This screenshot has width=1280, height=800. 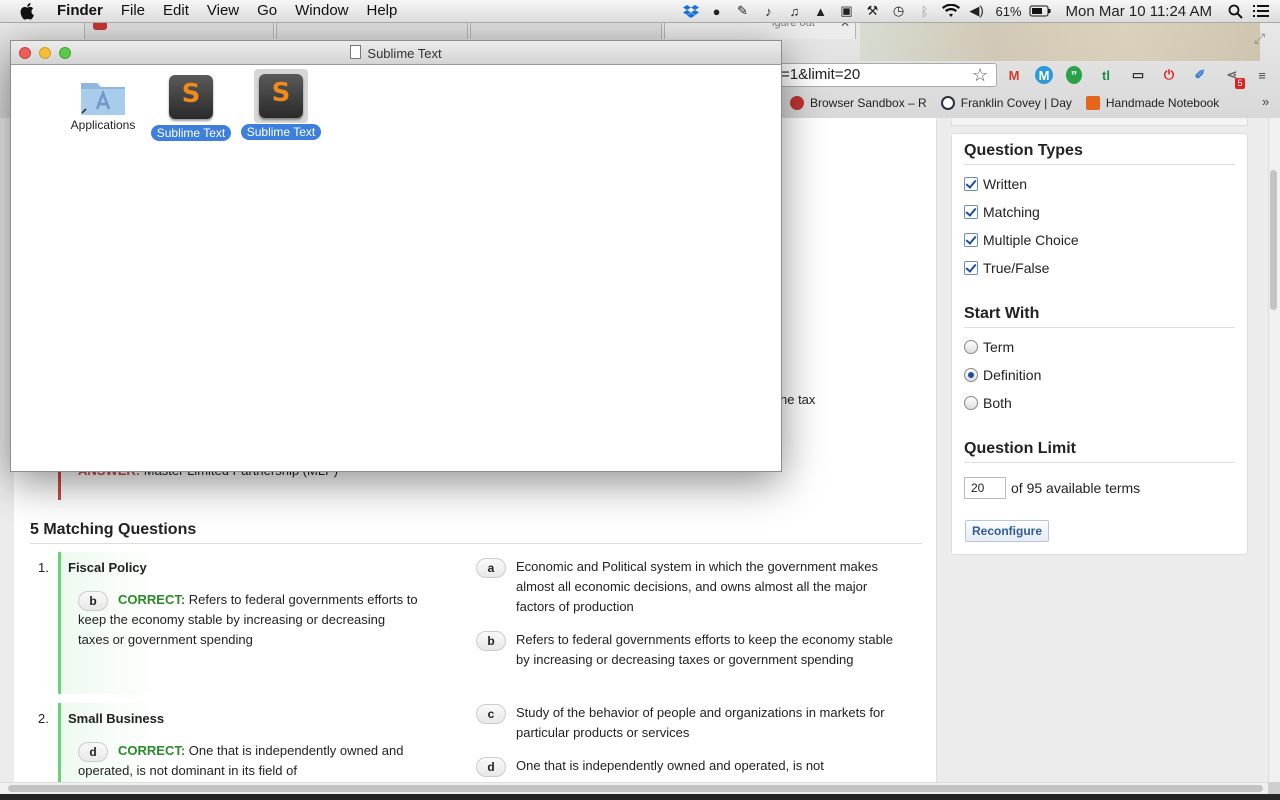 I want to click on option-label: True/False, so click(x=1016, y=268).